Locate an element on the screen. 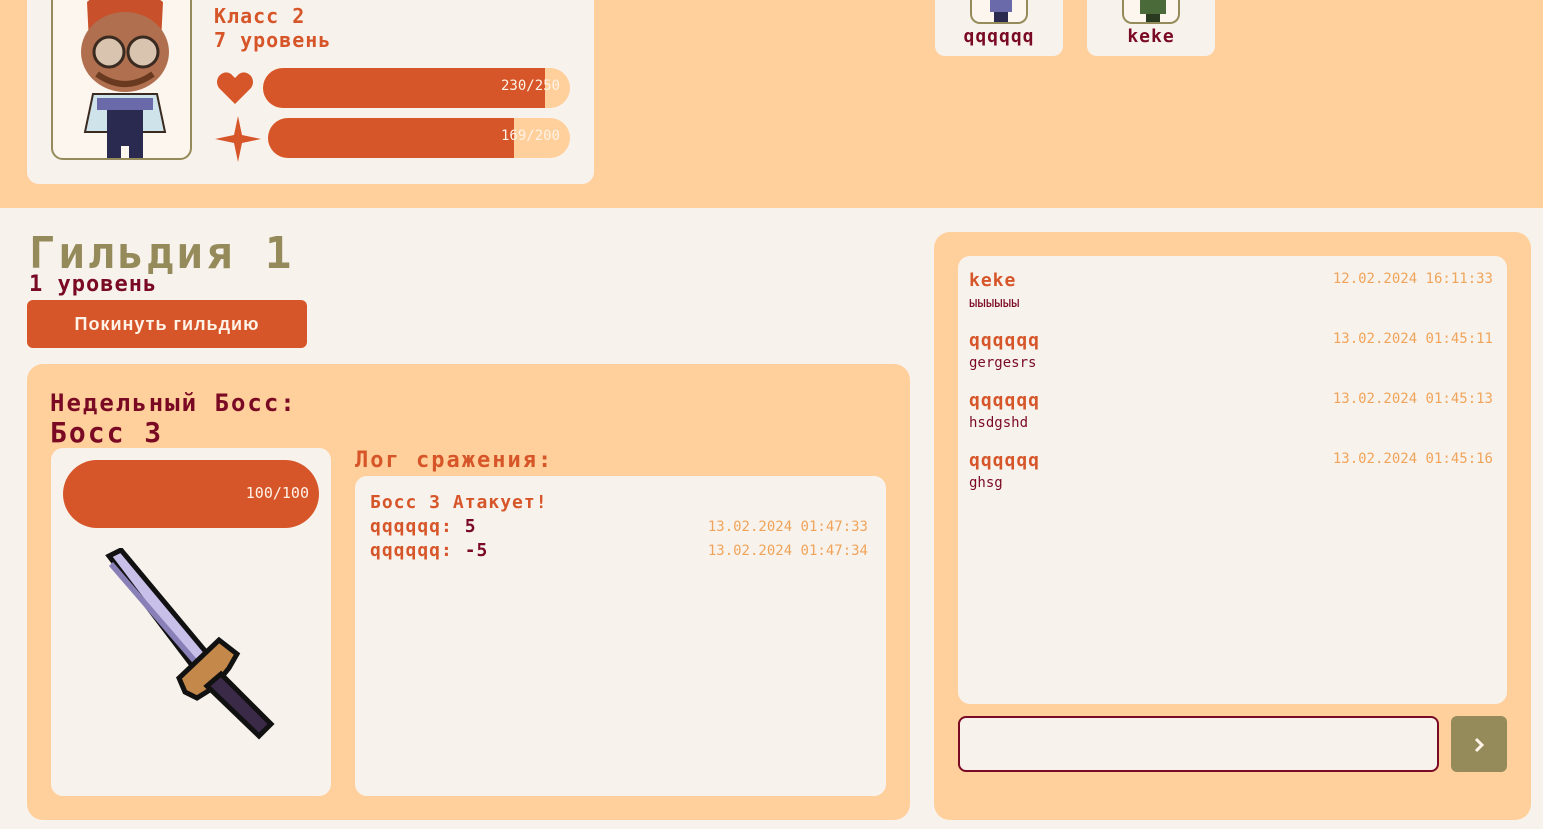  message-time: 13.02.2024 01:45:13 is located at coordinates (1412, 399).